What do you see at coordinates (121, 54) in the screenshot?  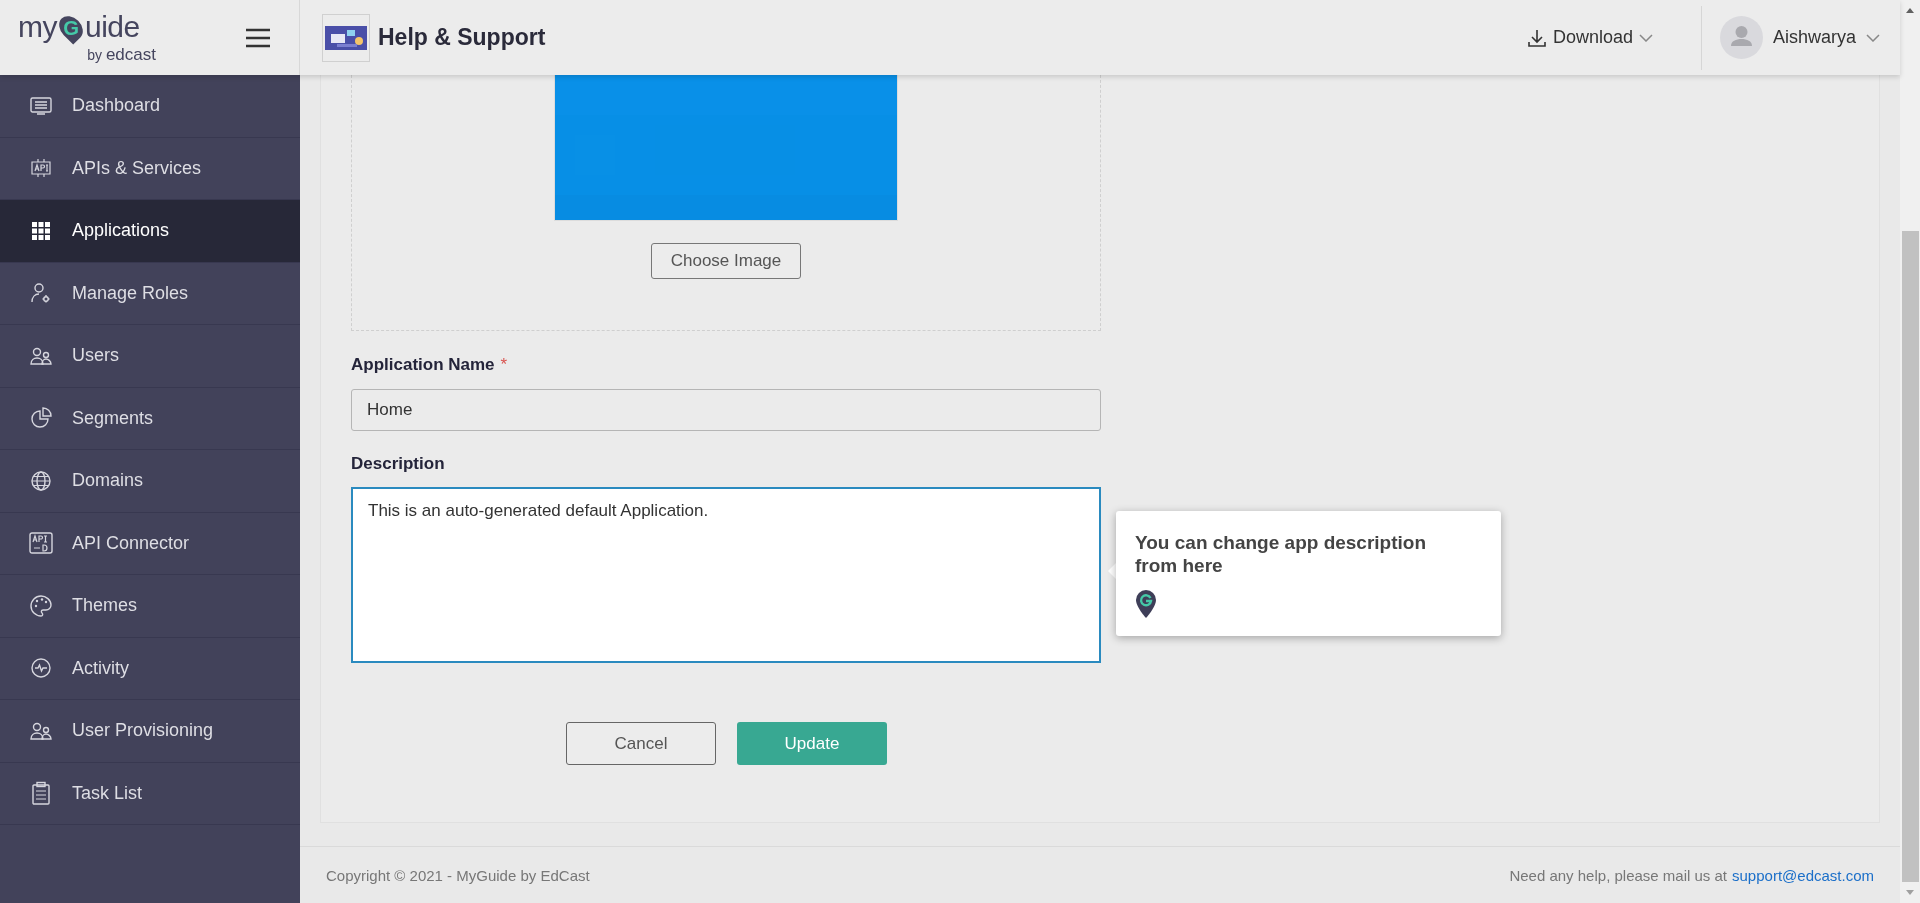 I see `logo-byline: by edcast` at bounding box center [121, 54].